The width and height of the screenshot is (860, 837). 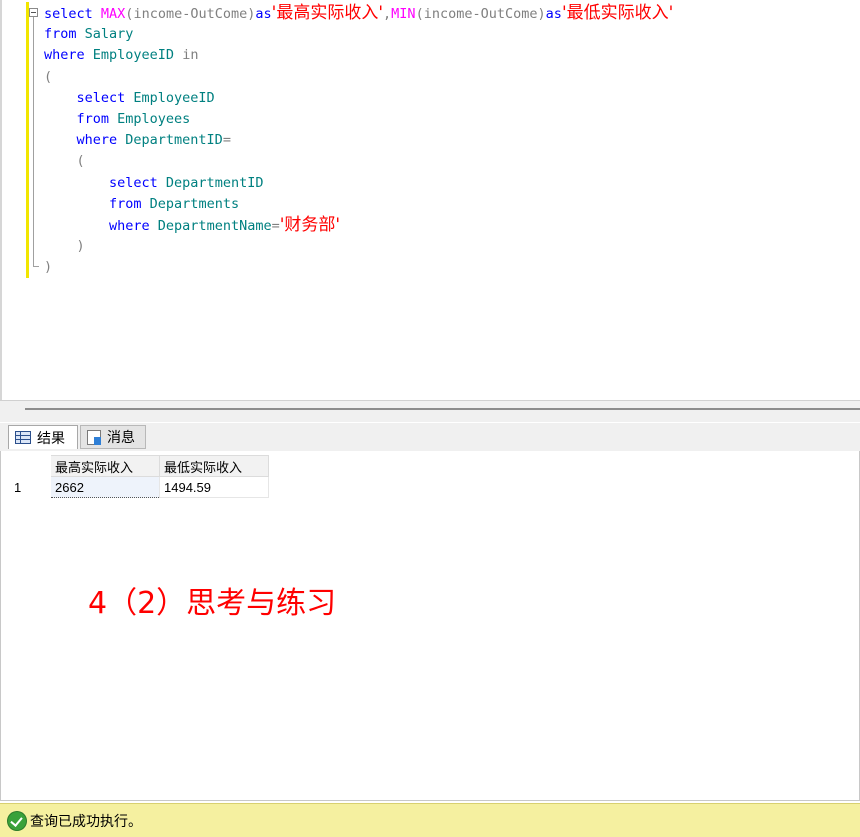 What do you see at coordinates (154, 118) in the screenshot?
I see `code-token: Employees` at bounding box center [154, 118].